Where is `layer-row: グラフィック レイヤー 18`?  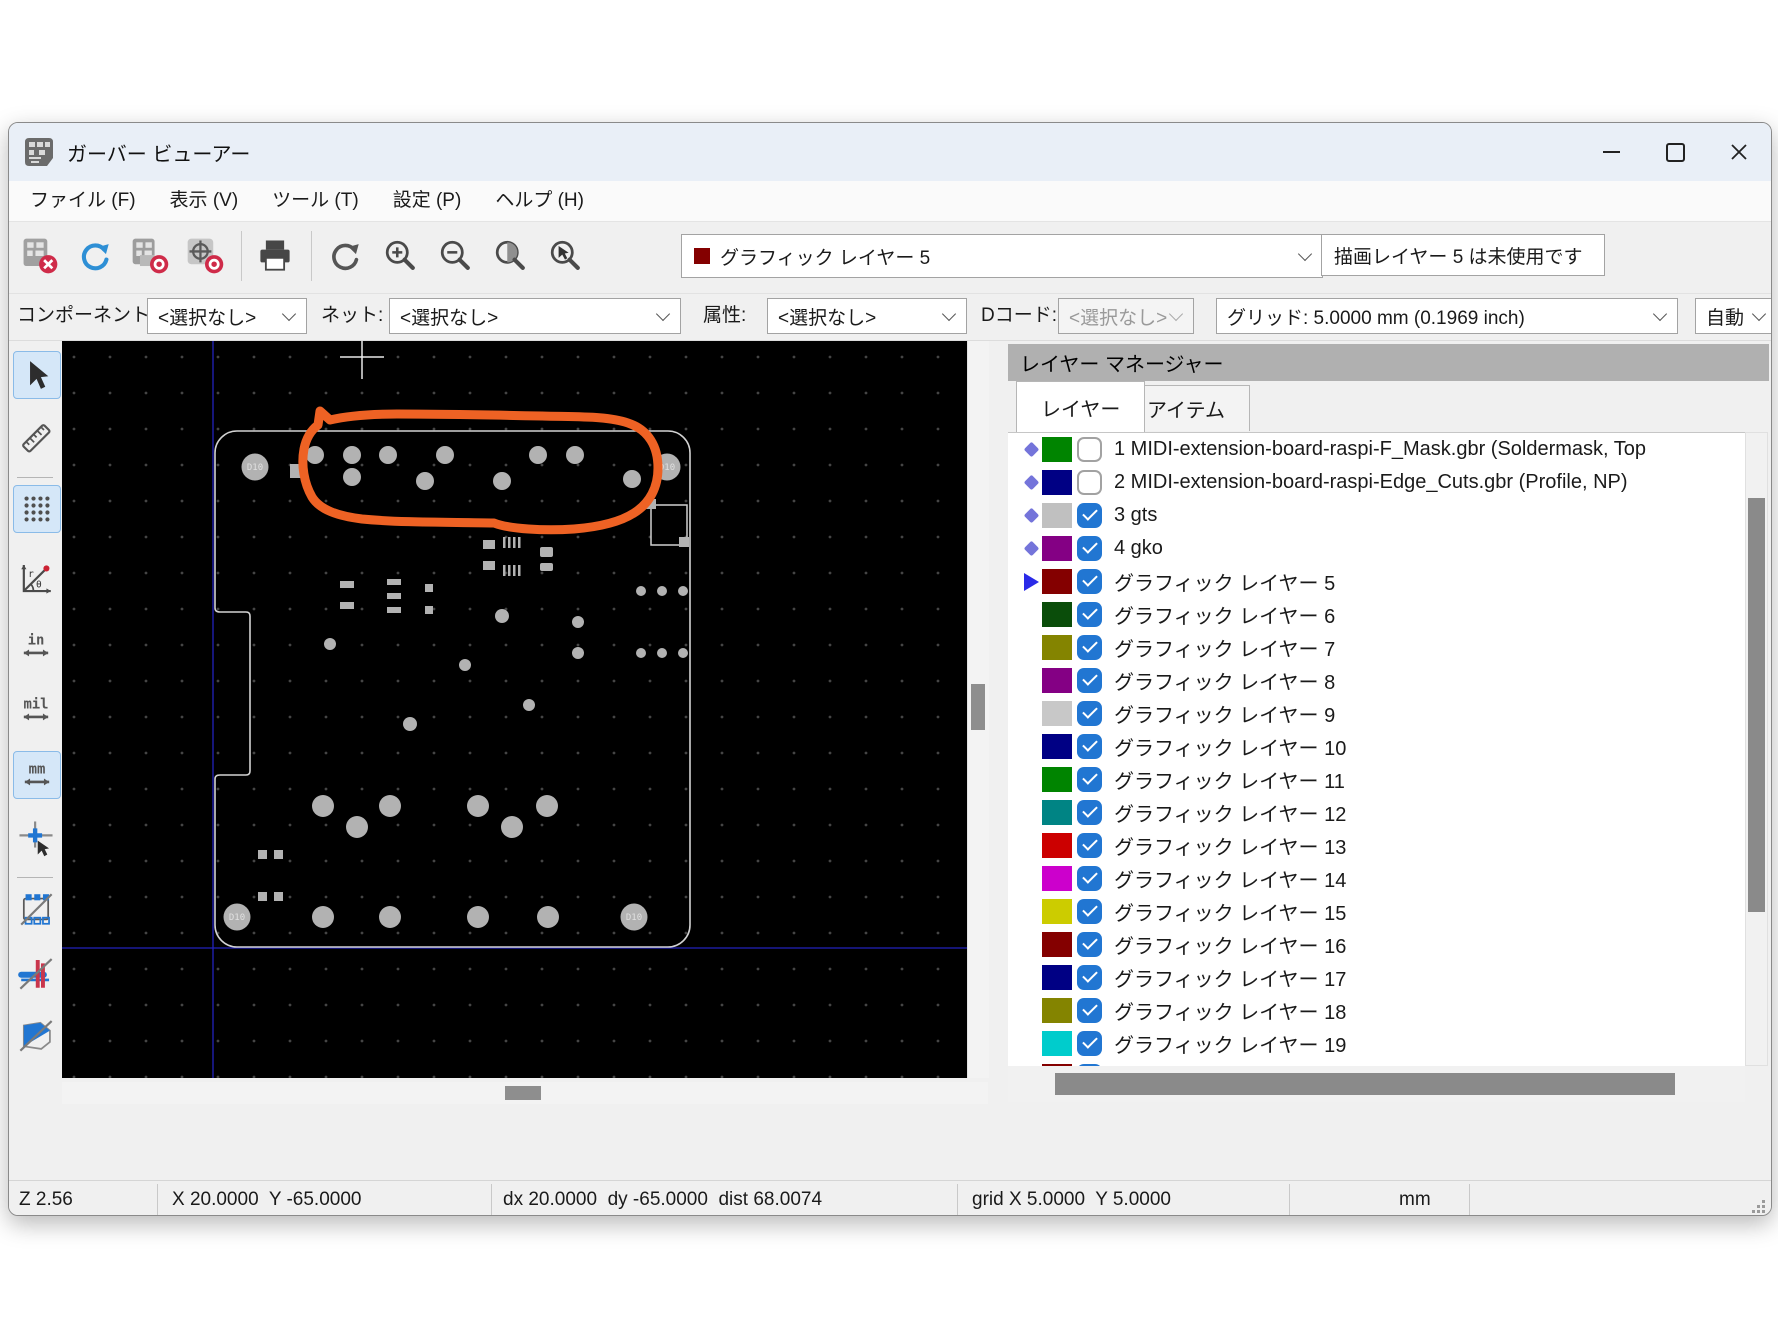
layer-row: グラフィック レイヤー 18 is located at coordinates (1376, 1010).